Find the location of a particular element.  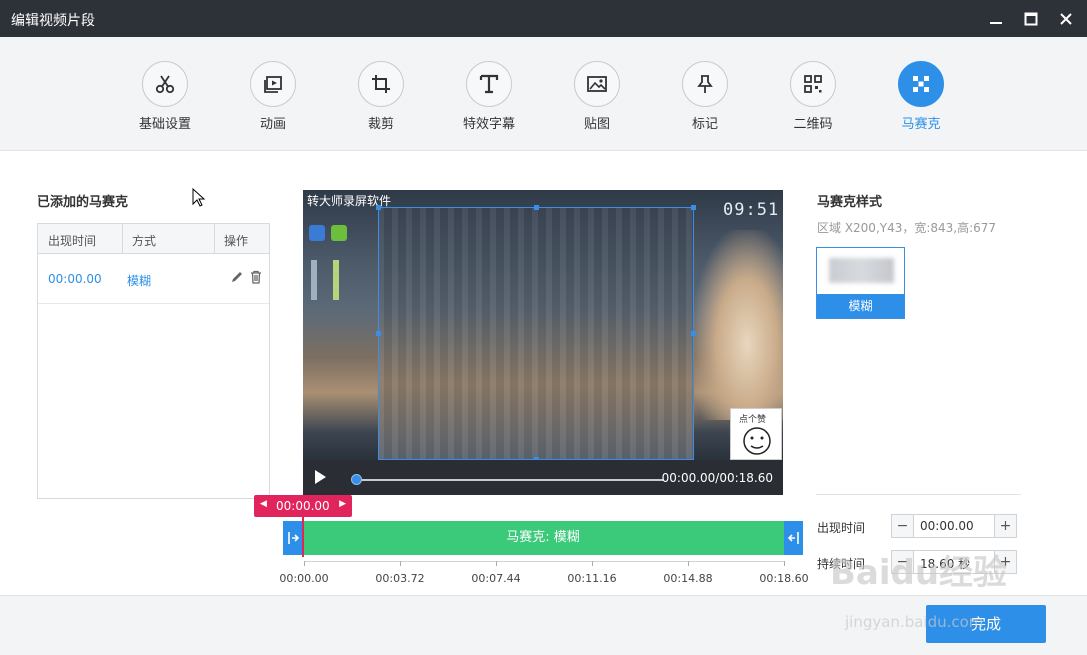

tab-mosaic: 马赛克 is located at coordinates (921, 96).